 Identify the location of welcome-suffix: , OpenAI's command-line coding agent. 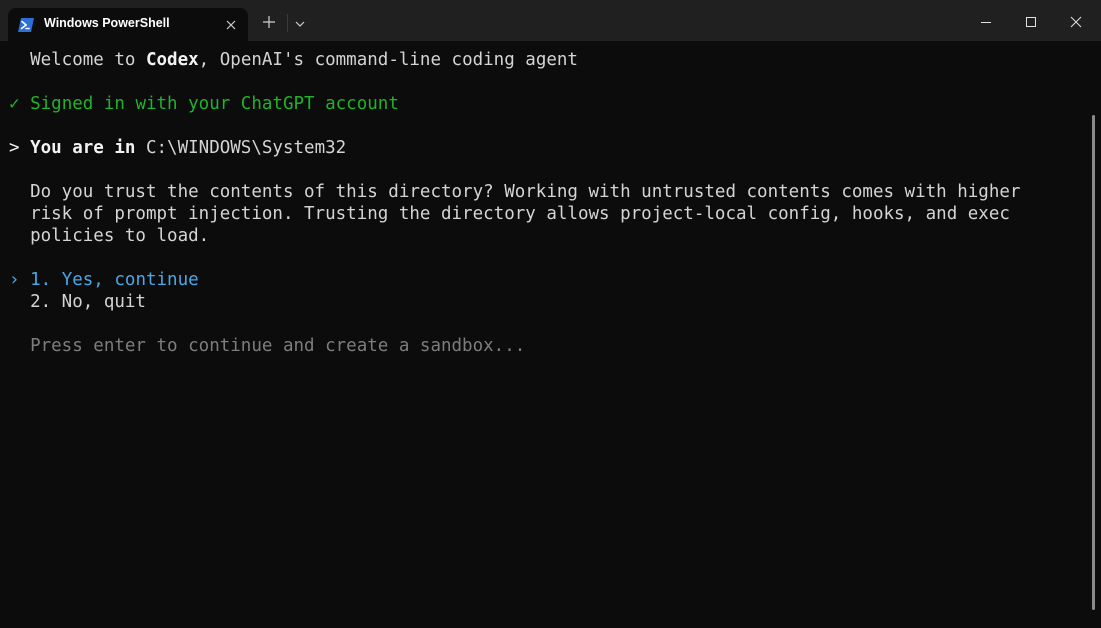
(388, 60).